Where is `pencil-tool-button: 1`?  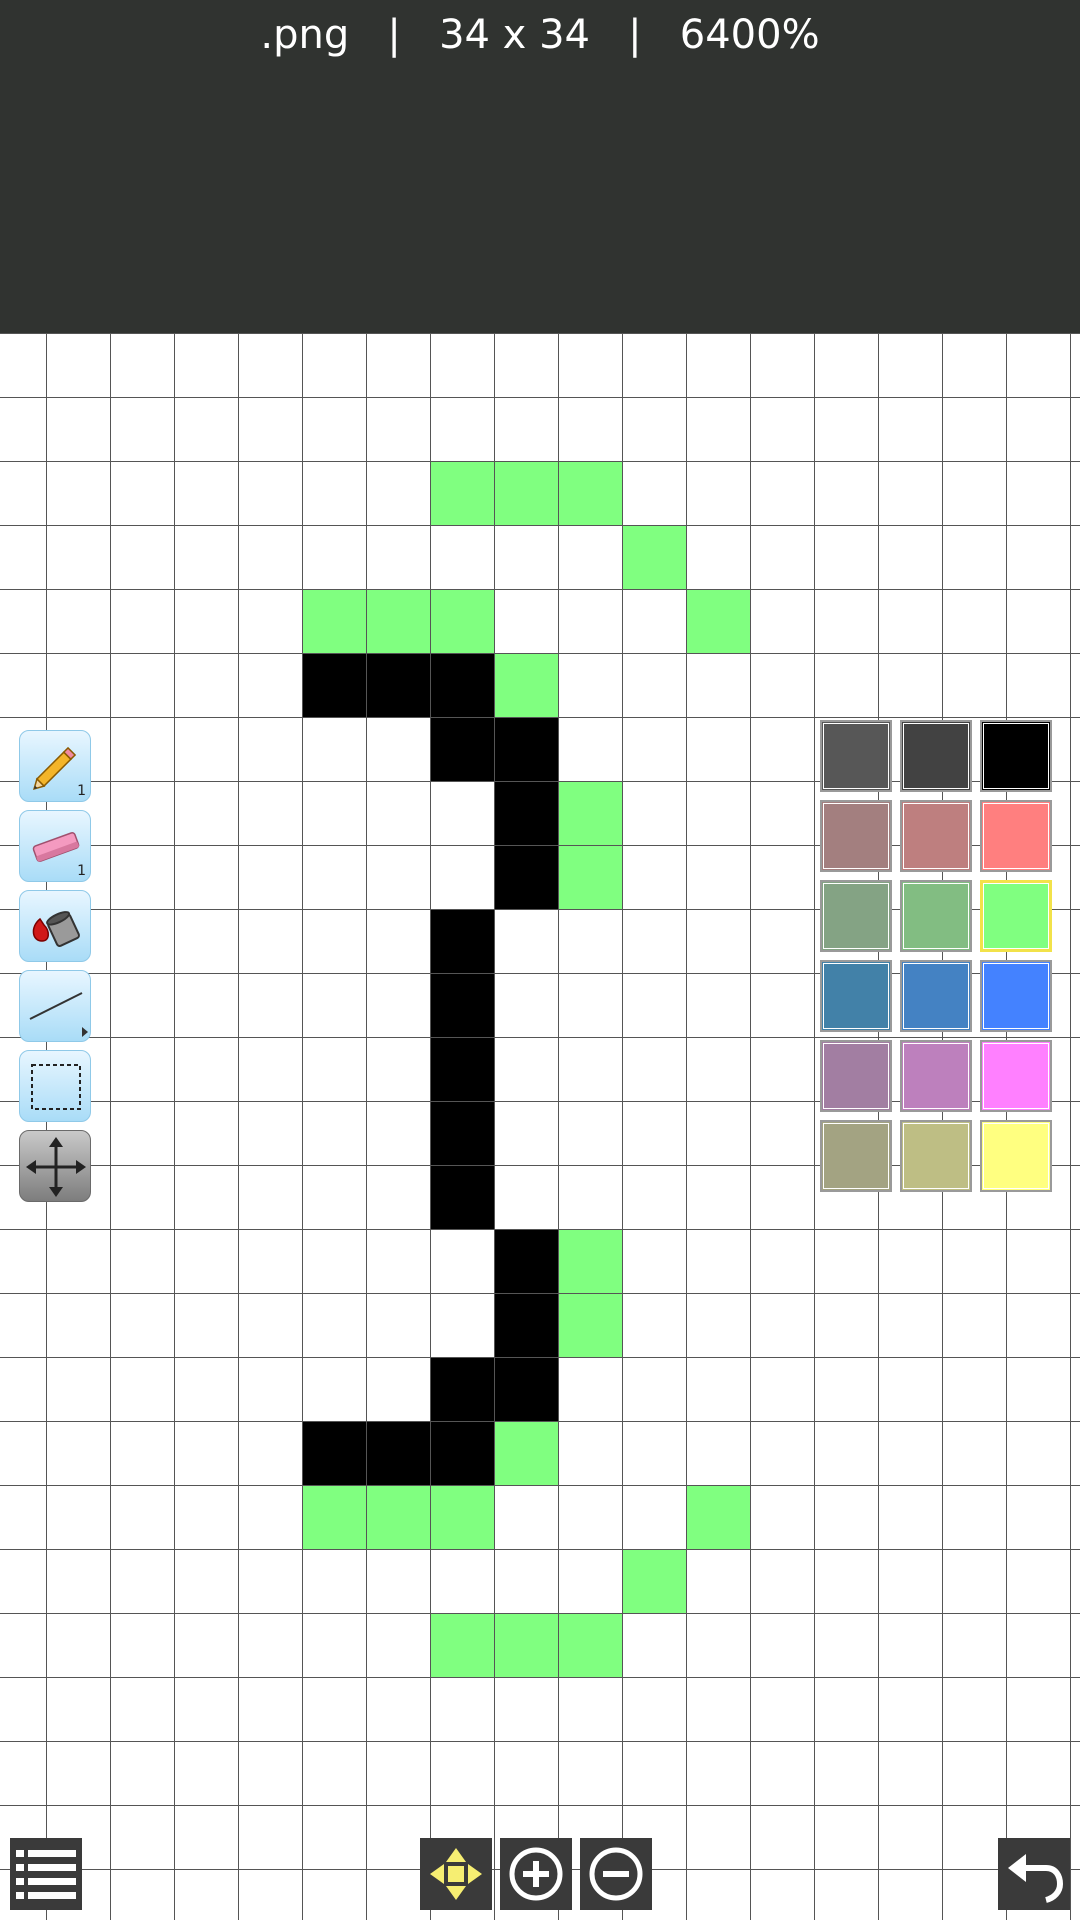 pencil-tool-button: 1 is located at coordinates (55, 766).